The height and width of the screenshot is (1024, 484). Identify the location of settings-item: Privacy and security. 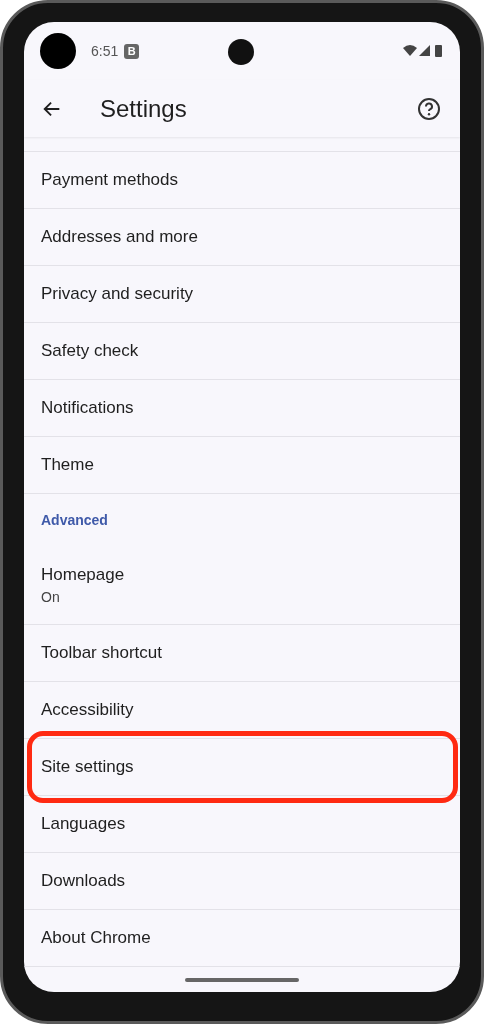
(242, 294).